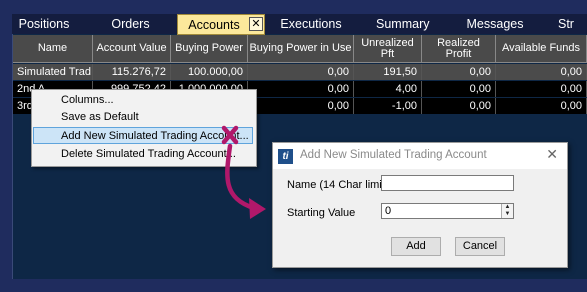 The width and height of the screenshot is (587, 292). Describe the element at coordinates (243, 172) in the screenshot. I see `annotation-arrow` at that location.